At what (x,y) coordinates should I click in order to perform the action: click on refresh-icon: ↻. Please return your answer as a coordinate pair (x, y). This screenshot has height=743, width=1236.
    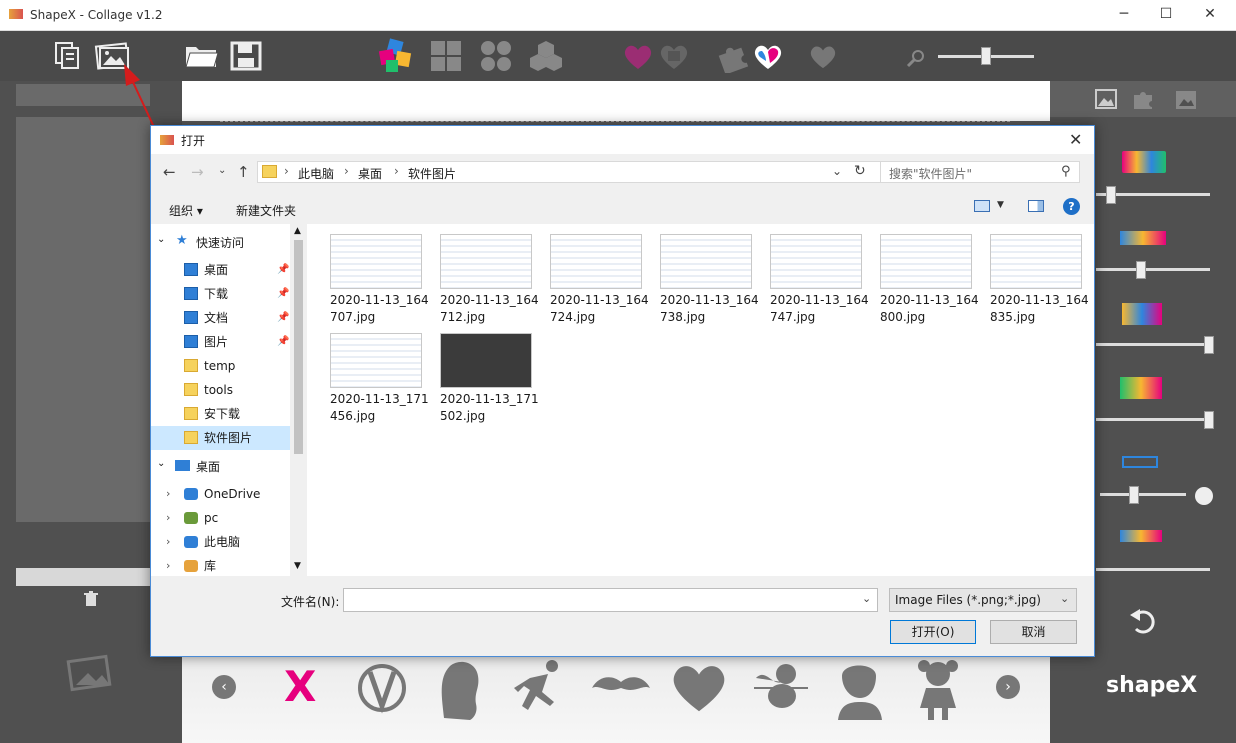
    Looking at the image, I should click on (860, 171).